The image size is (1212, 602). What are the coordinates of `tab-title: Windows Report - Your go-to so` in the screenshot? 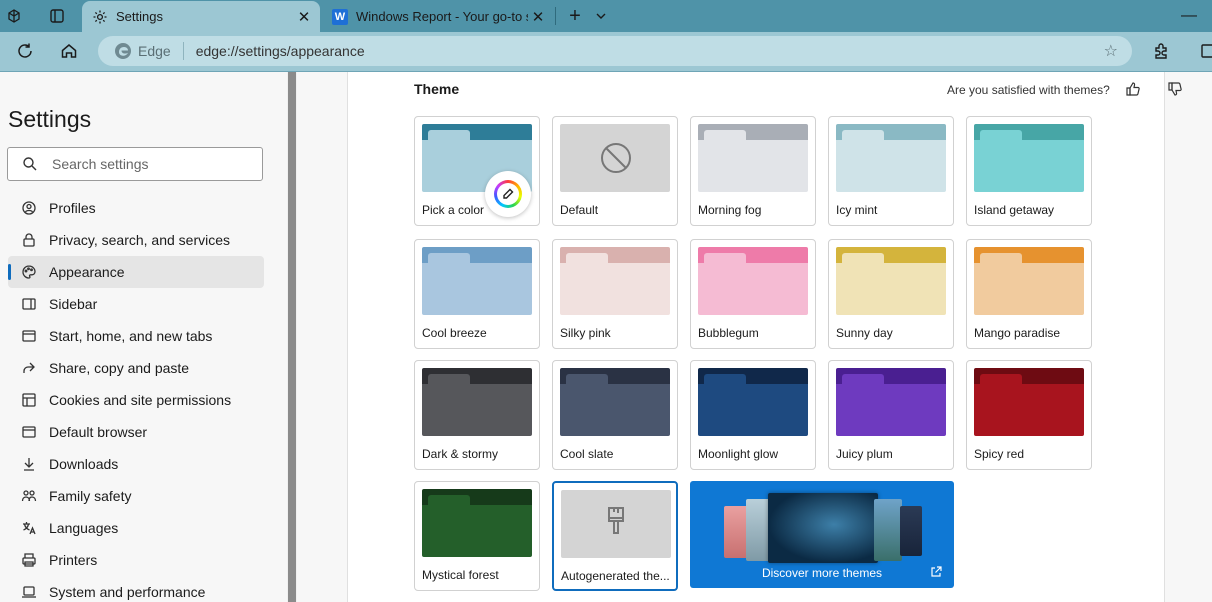 It's located at (442, 16).